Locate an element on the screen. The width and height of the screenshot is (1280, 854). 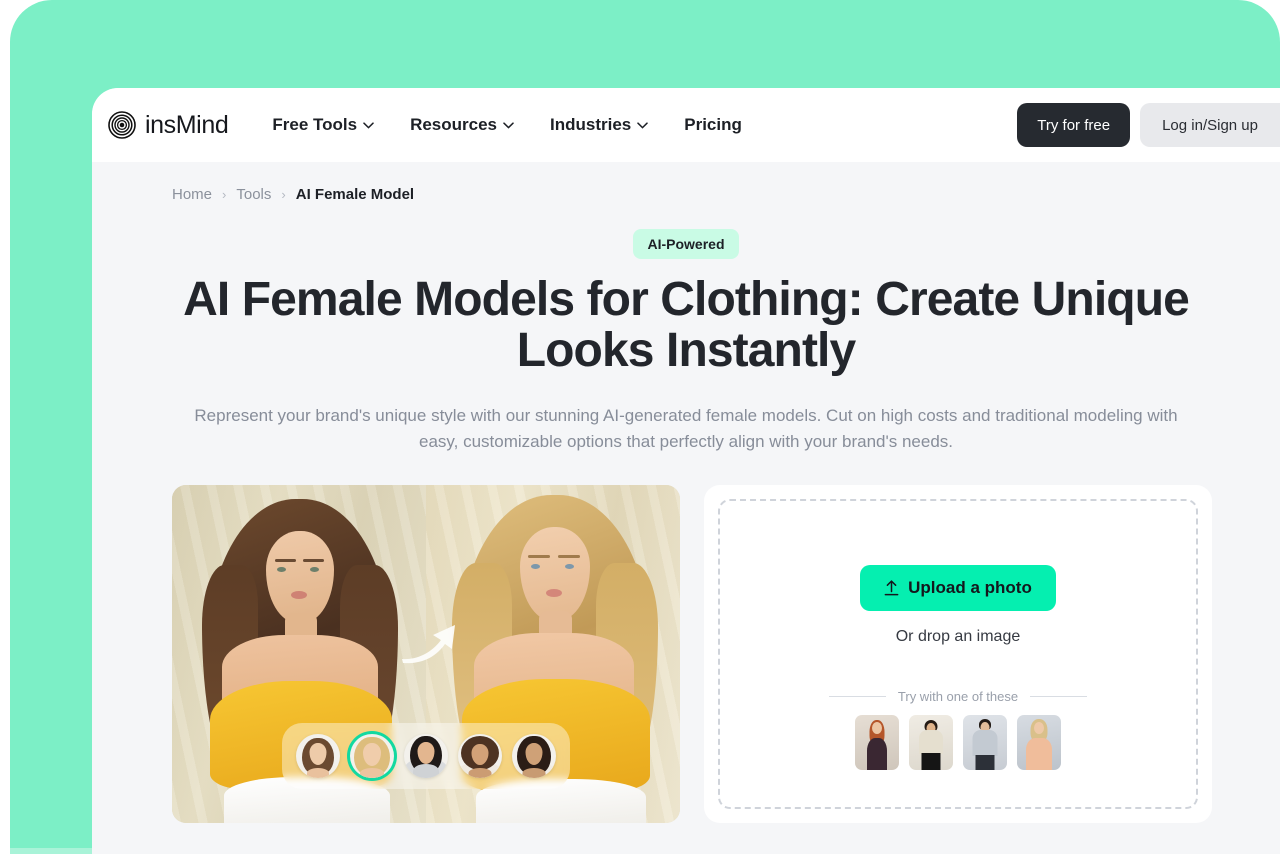
try-samples-divider: Try with one of these is located at coordinates (958, 696).